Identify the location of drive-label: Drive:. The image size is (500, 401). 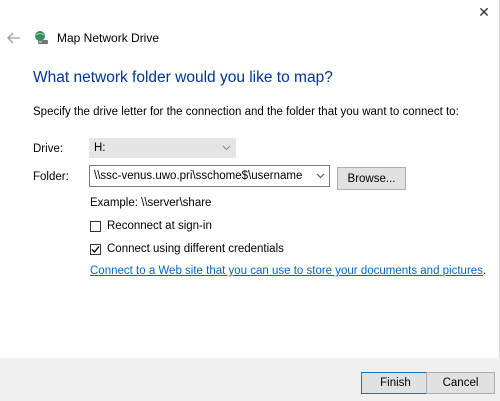
(48, 149).